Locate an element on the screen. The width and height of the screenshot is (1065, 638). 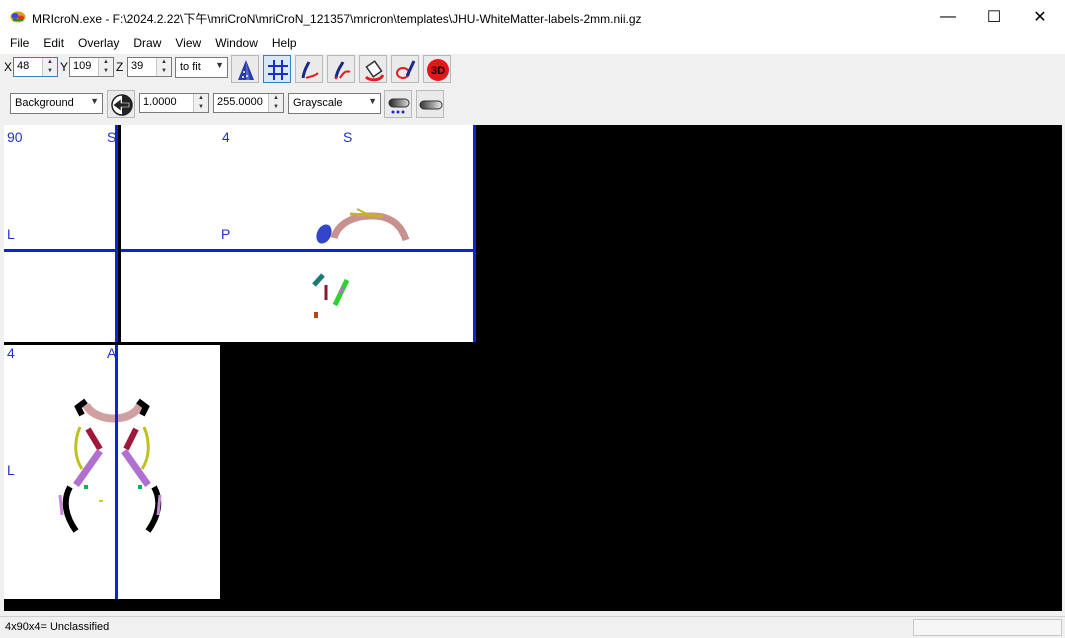
ellipse-draw-button is located at coordinates (405, 69).